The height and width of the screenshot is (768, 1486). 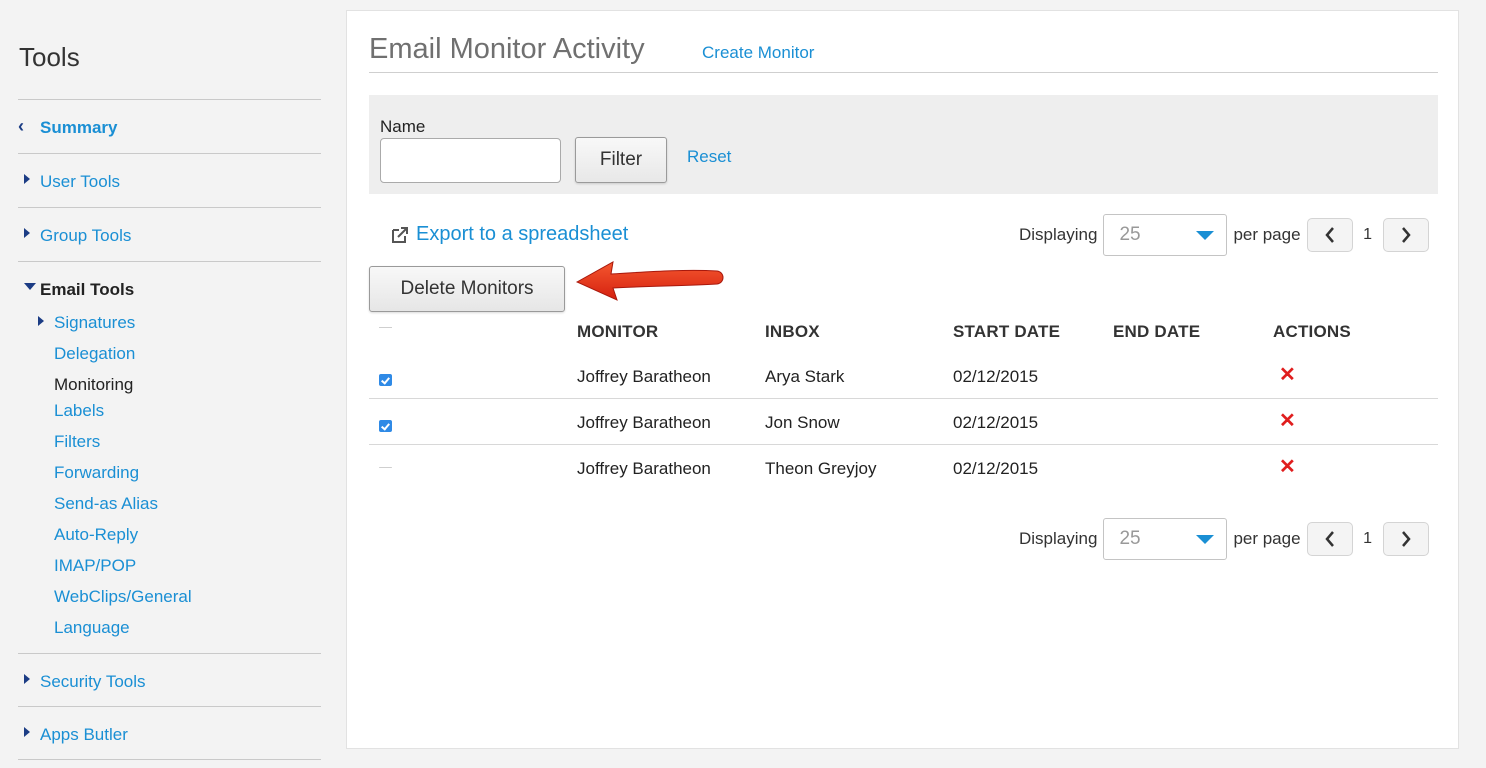 What do you see at coordinates (21, 126) in the screenshot?
I see `chevron-left-icon: ‹` at bounding box center [21, 126].